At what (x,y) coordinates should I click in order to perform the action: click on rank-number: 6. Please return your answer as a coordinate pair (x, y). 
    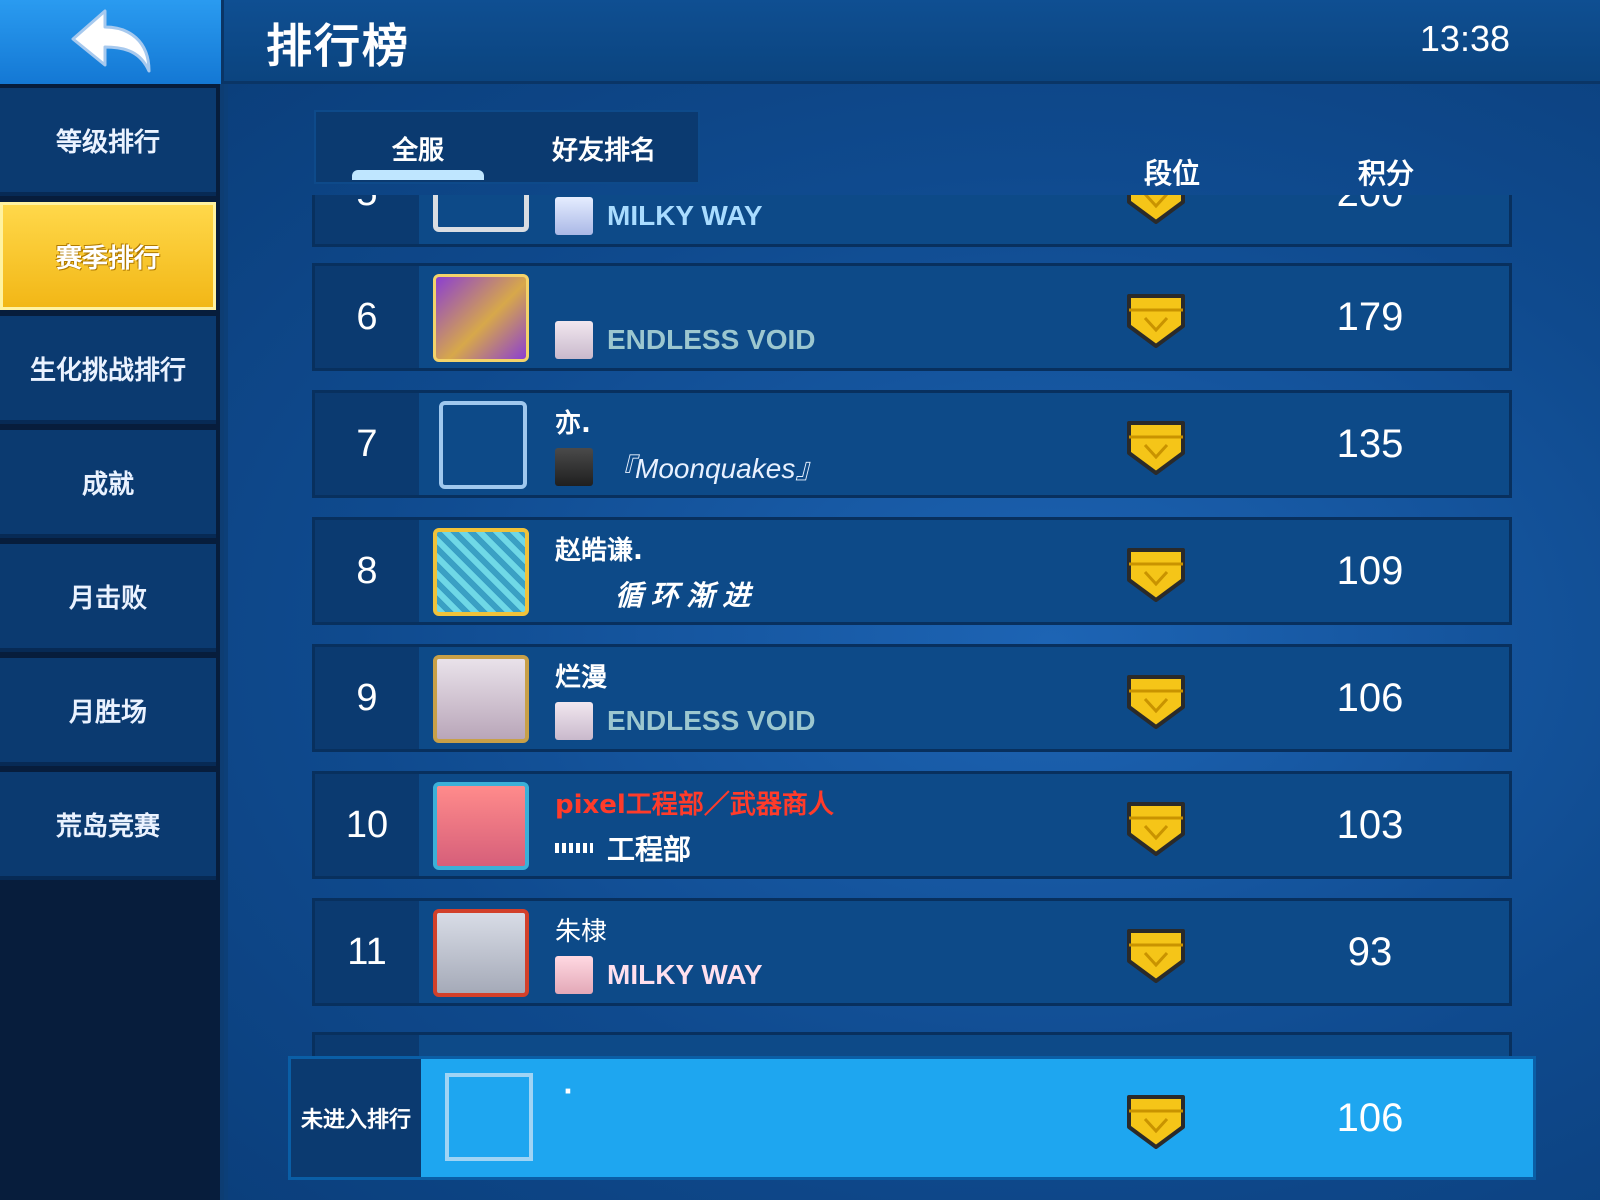
    Looking at the image, I should click on (367, 317).